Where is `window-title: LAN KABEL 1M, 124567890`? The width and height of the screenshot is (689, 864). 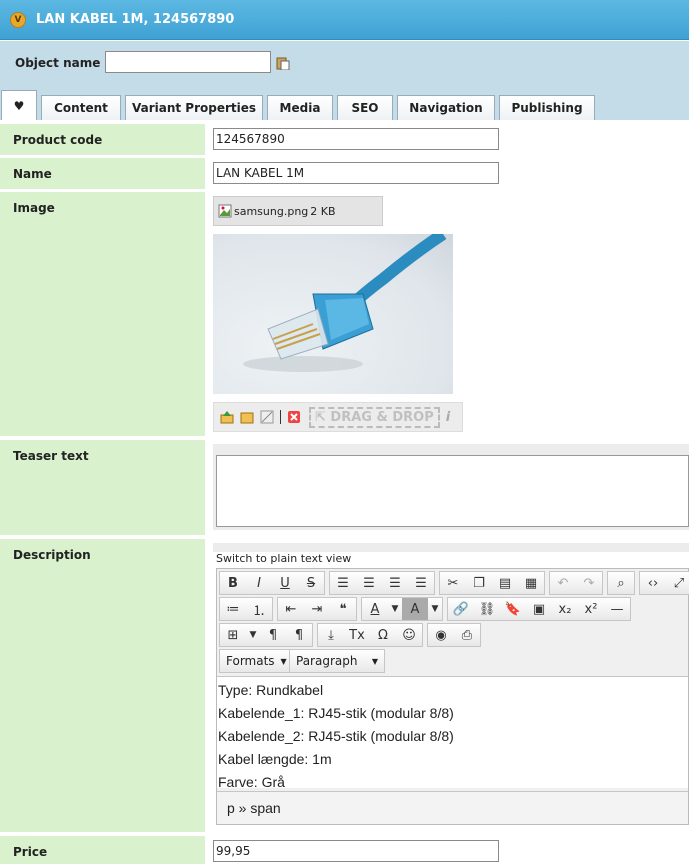
window-title: LAN KABEL 1M, 124567890 is located at coordinates (135, 19).